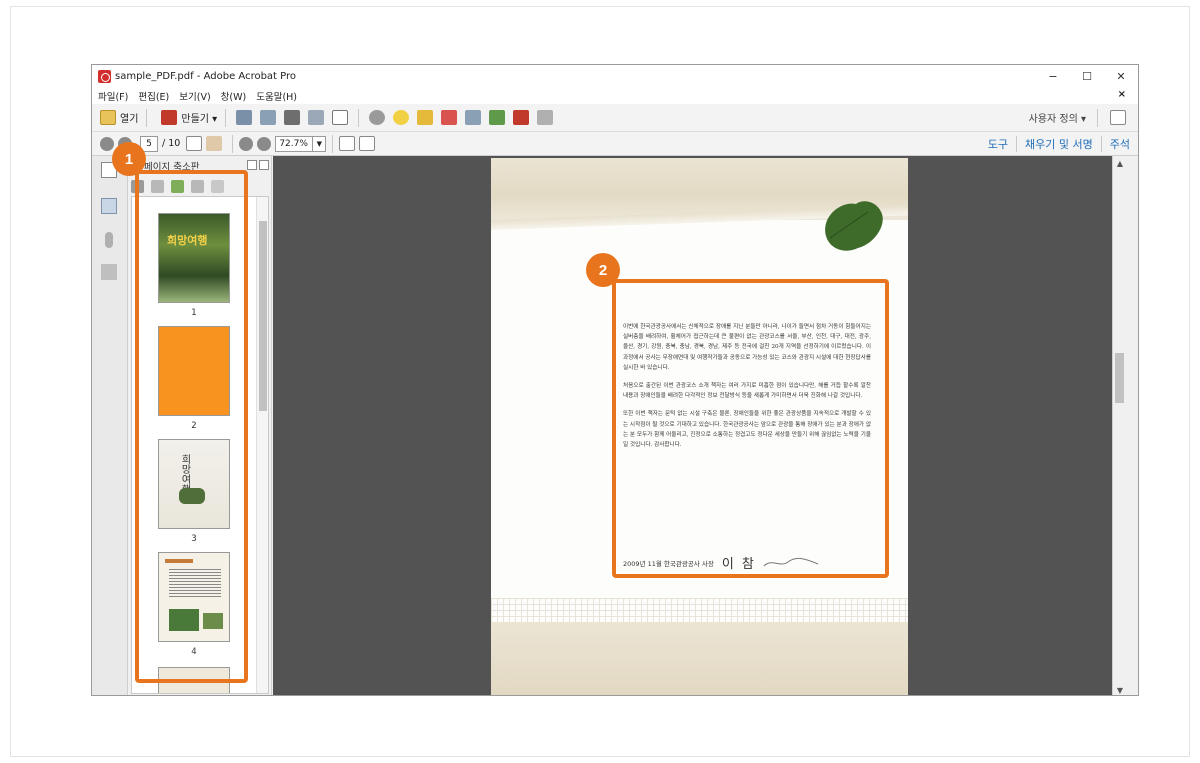 This screenshot has height=763, width=1200. Describe the element at coordinates (347, 143) in the screenshot. I see `scrolling-mode-icon` at that location.